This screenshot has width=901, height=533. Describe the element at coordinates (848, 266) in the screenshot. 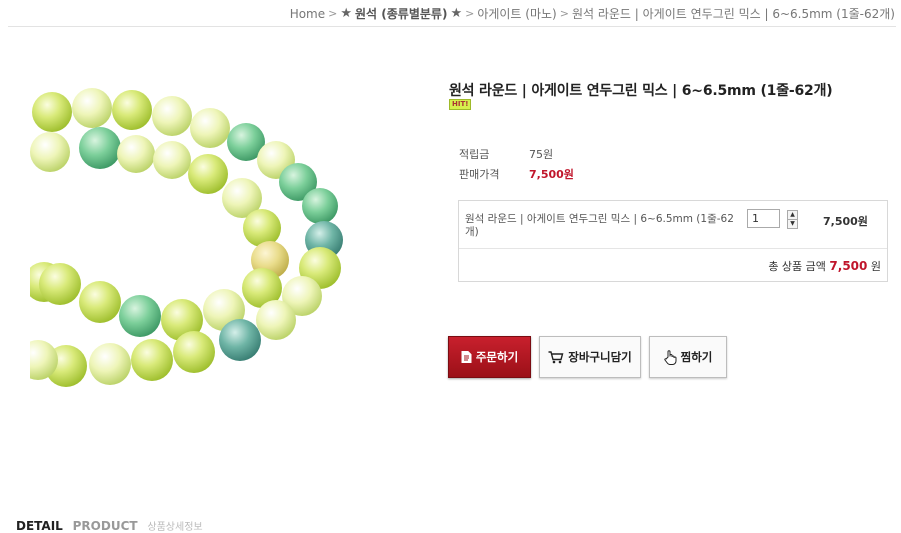

I see `total-value: 7,500` at that location.